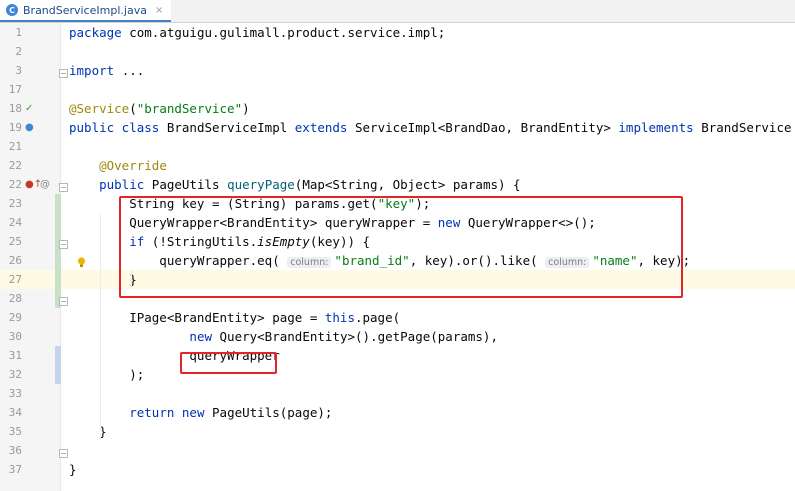  Describe the element at coordinates (15, 203) in the screenshot. I see `line-number: 23` at that location.